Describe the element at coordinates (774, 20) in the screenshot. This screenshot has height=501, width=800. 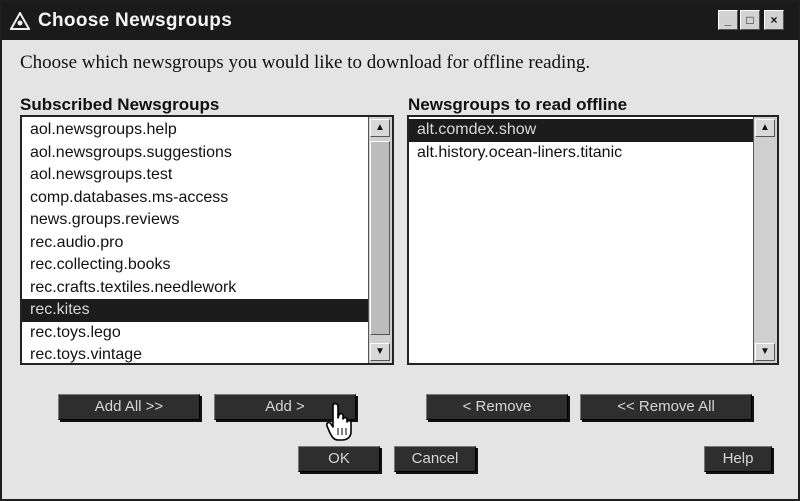
I see `close-button: ×` at that location.